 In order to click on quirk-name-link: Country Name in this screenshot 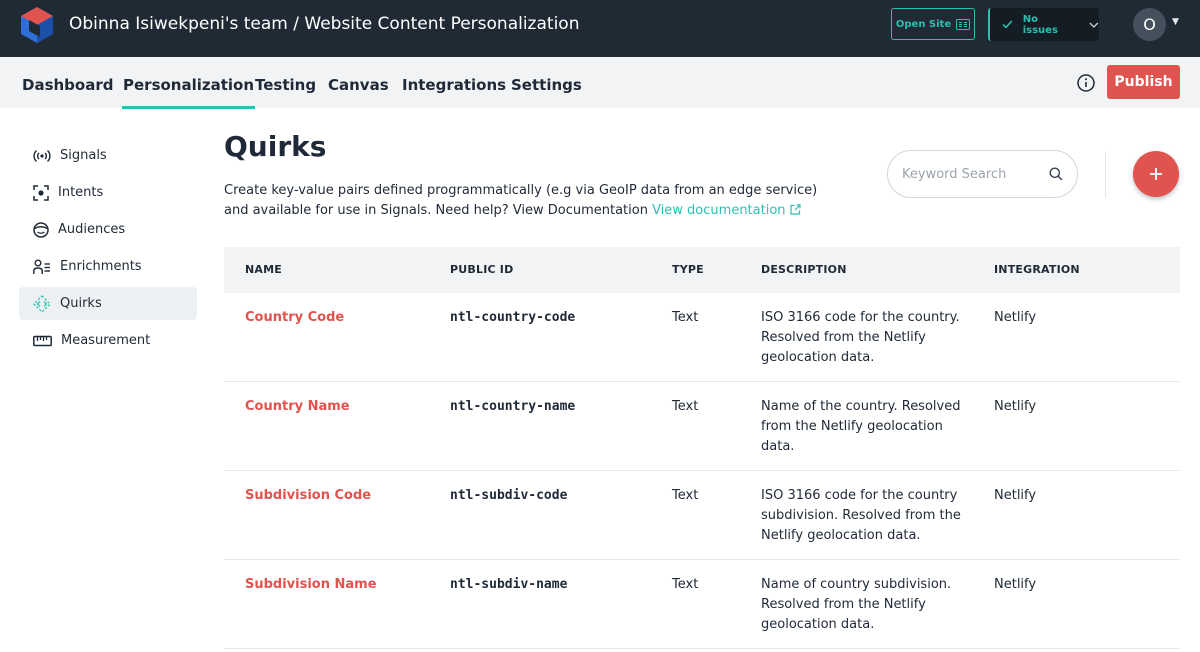, I will do `click(297, 407)`.